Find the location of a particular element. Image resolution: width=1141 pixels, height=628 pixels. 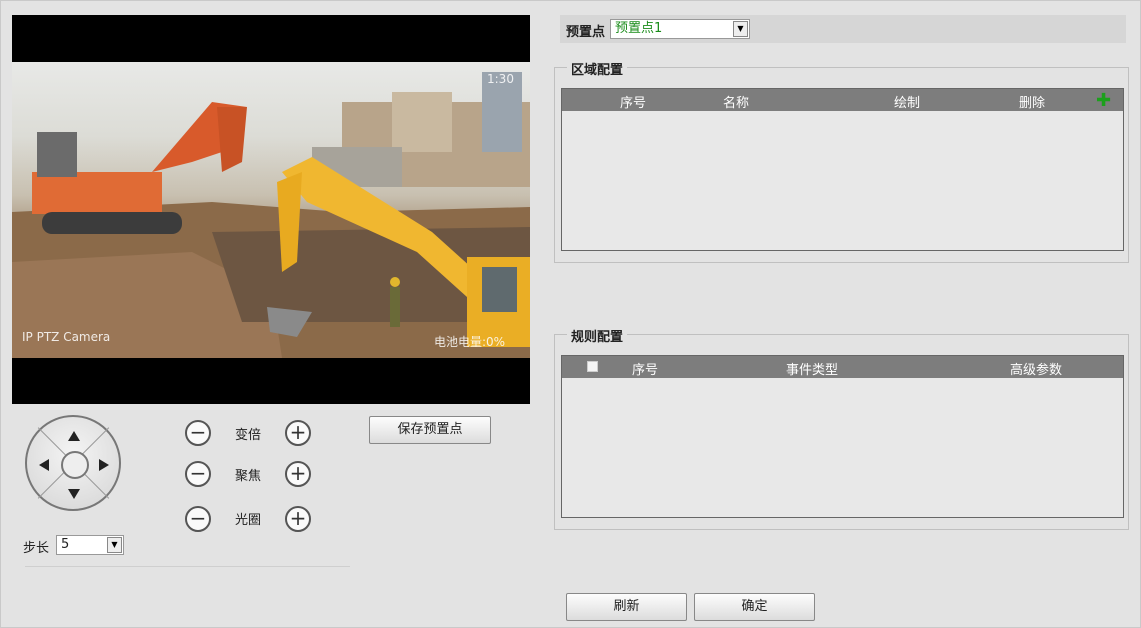

rule-table-header: 序号 事件类型 高级参数 is located at coordinates (842, 367).